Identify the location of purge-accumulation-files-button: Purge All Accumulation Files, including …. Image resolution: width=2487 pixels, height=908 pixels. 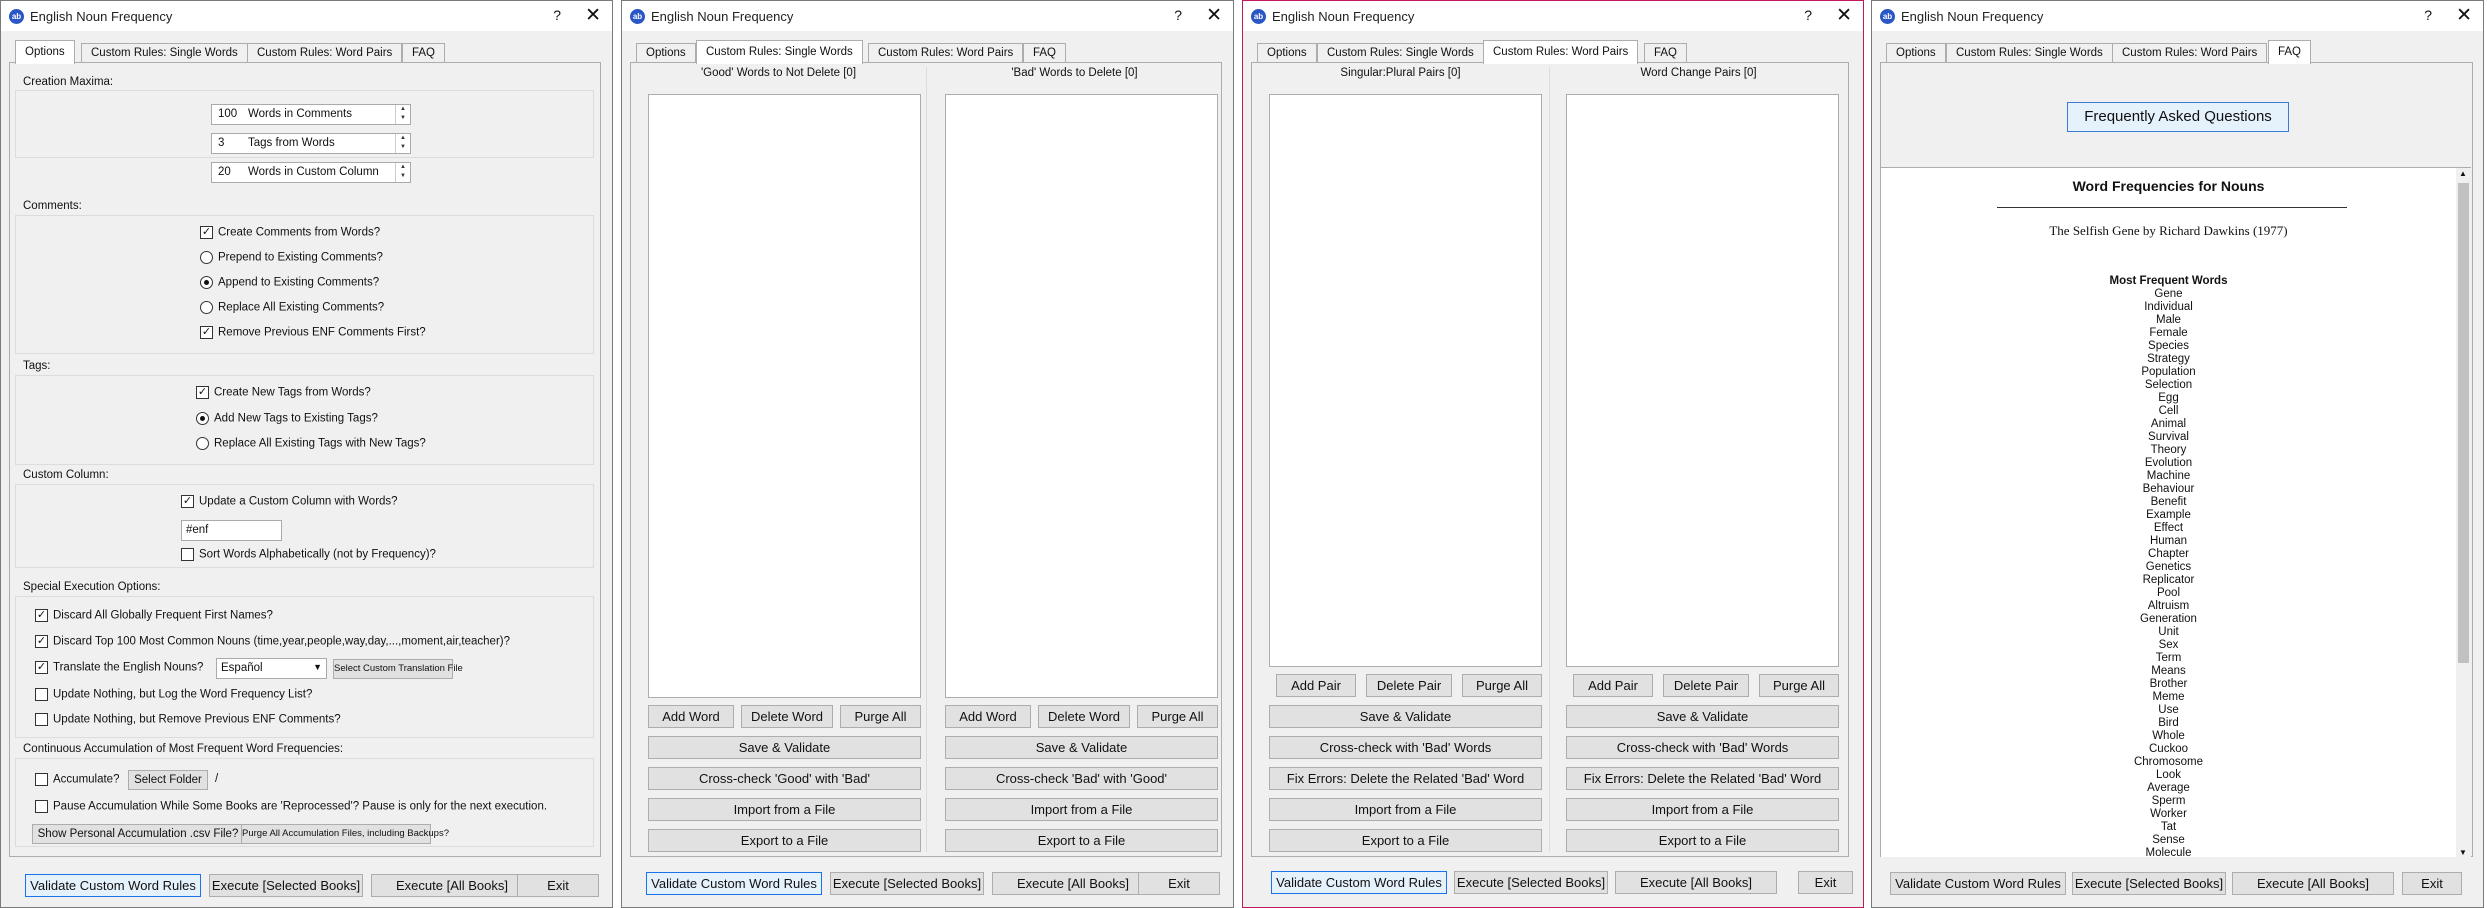
(345, 834).